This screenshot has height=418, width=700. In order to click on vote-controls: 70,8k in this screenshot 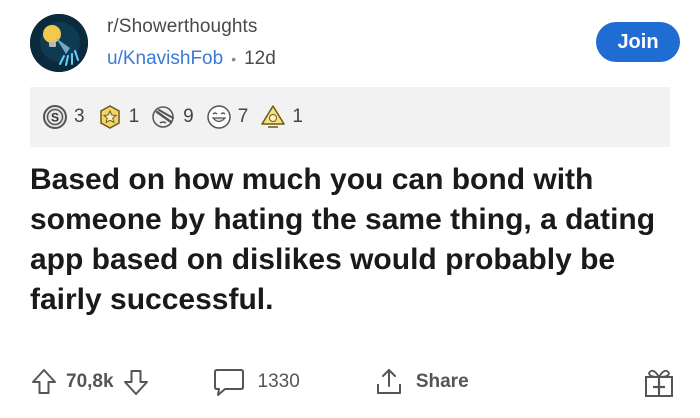, I will do `click(90, 382)`.